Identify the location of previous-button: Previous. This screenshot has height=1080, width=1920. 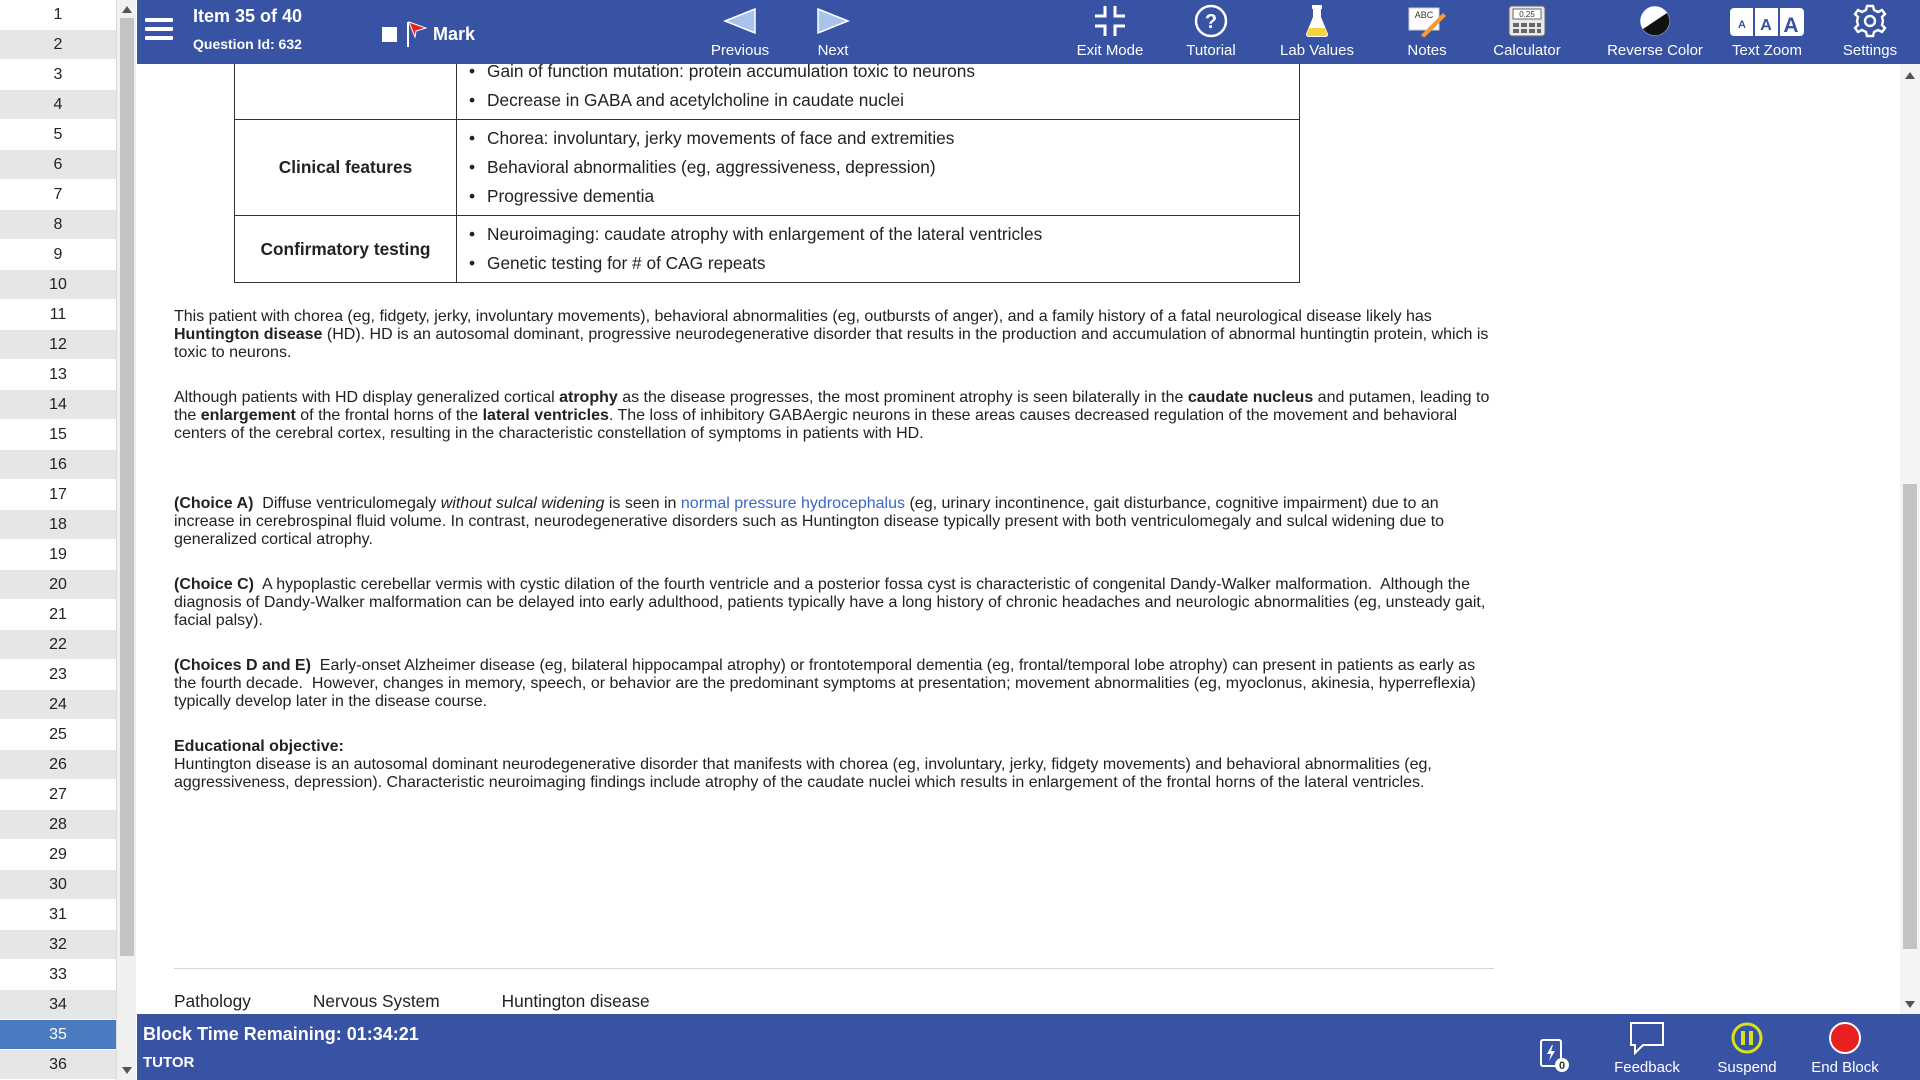
(740, 32).